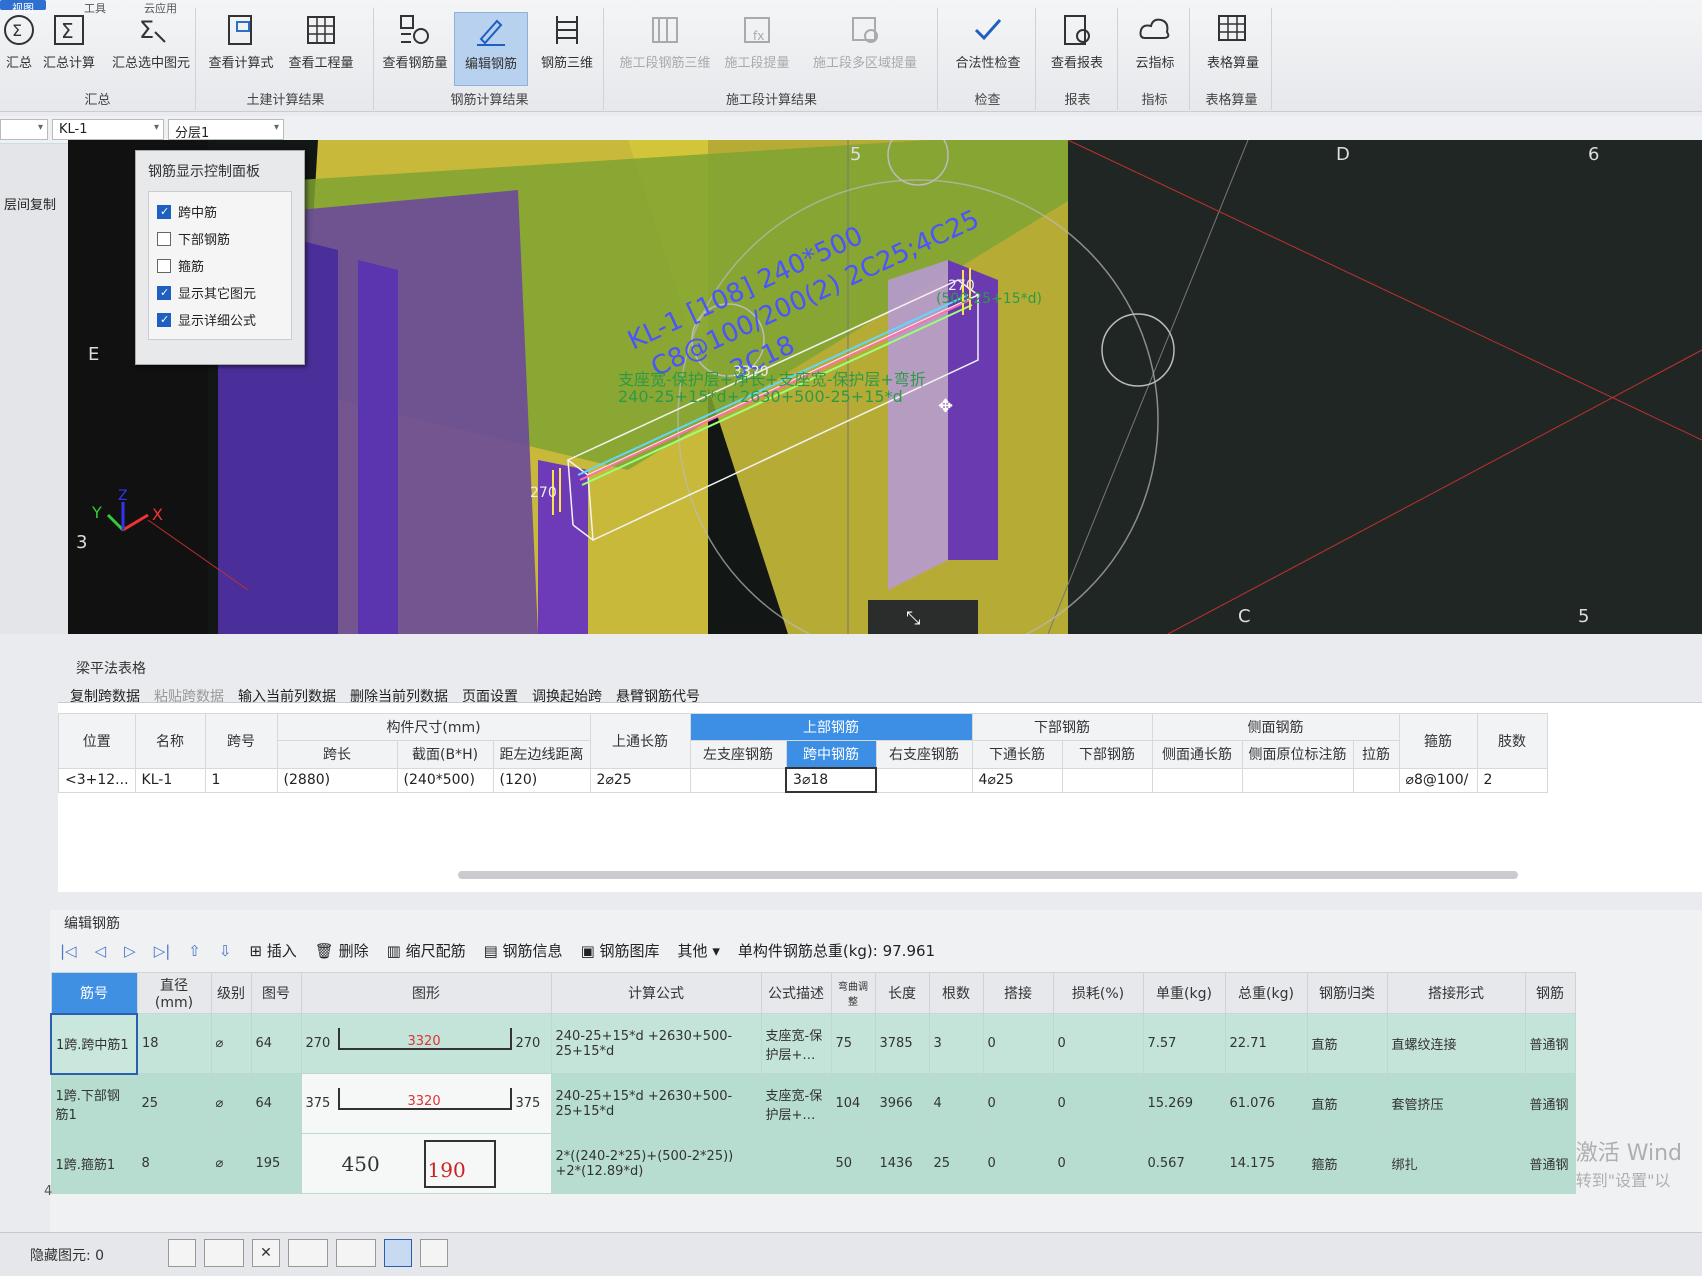 Image resolution: width=1702 pixels, height=1276 pixels. What do you see at coordinates (164, 211) in the screenshot?
I see `checkbox-mid-rebar` at bounding box center [164, 211].